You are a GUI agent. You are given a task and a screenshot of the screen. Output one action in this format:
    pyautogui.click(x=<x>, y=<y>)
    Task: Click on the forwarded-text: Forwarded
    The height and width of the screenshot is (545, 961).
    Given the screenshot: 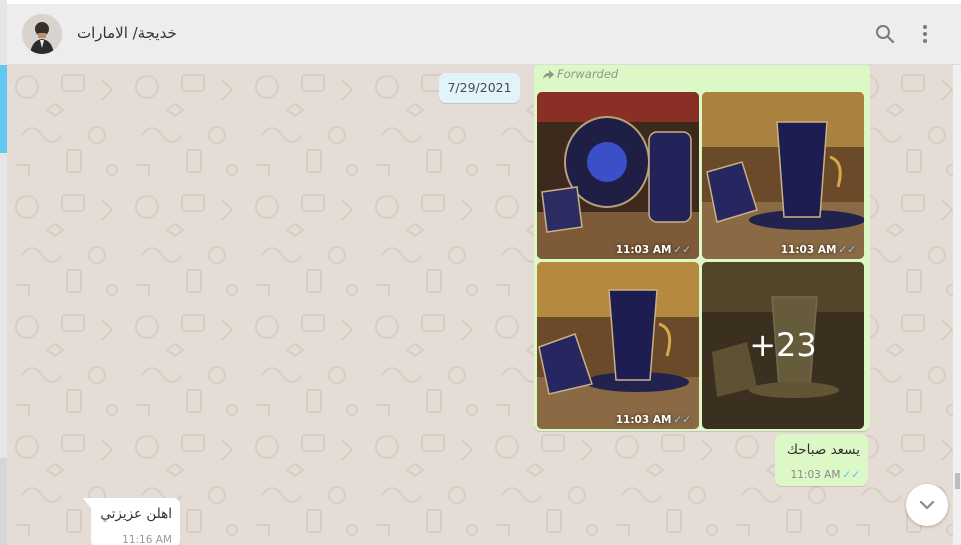 What is the action you would take?
    pyautogui.click(x=588, y=74)
    